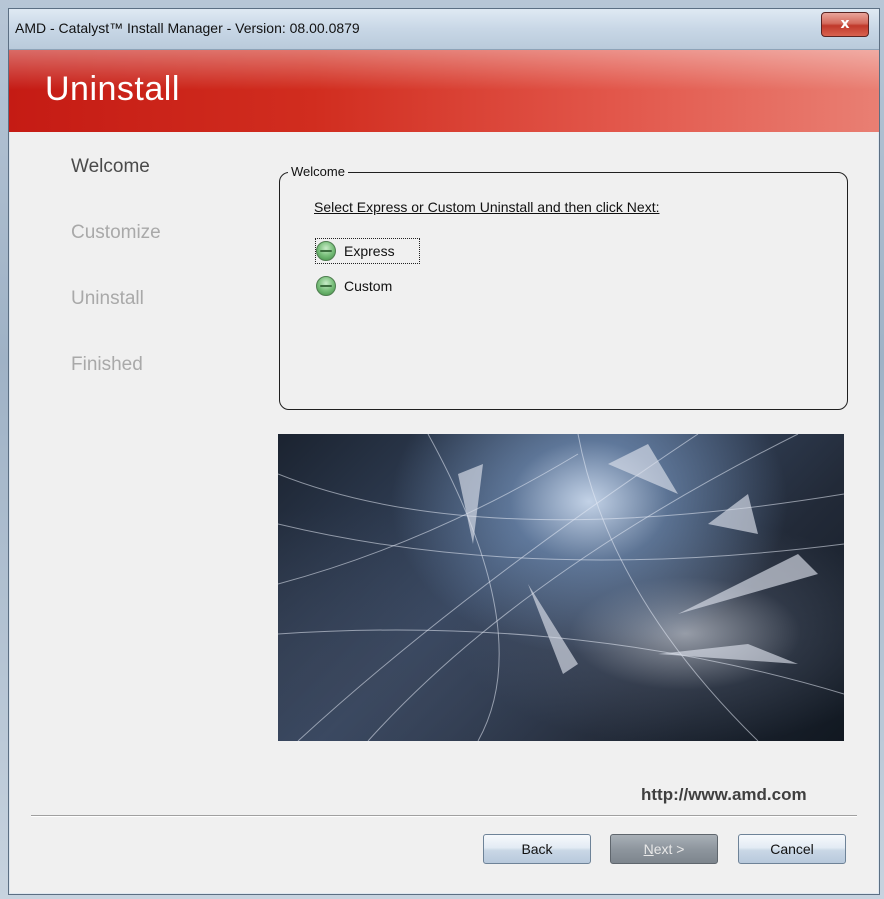 The width and height of the screenshot is (884, 899). I want to click on close-icon: x, so click(845, 24).